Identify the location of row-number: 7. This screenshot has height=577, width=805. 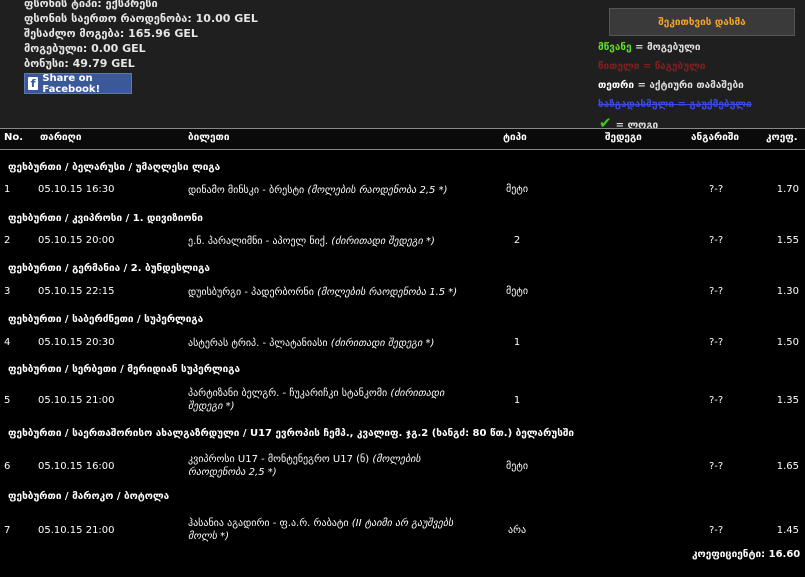
(7, 530).